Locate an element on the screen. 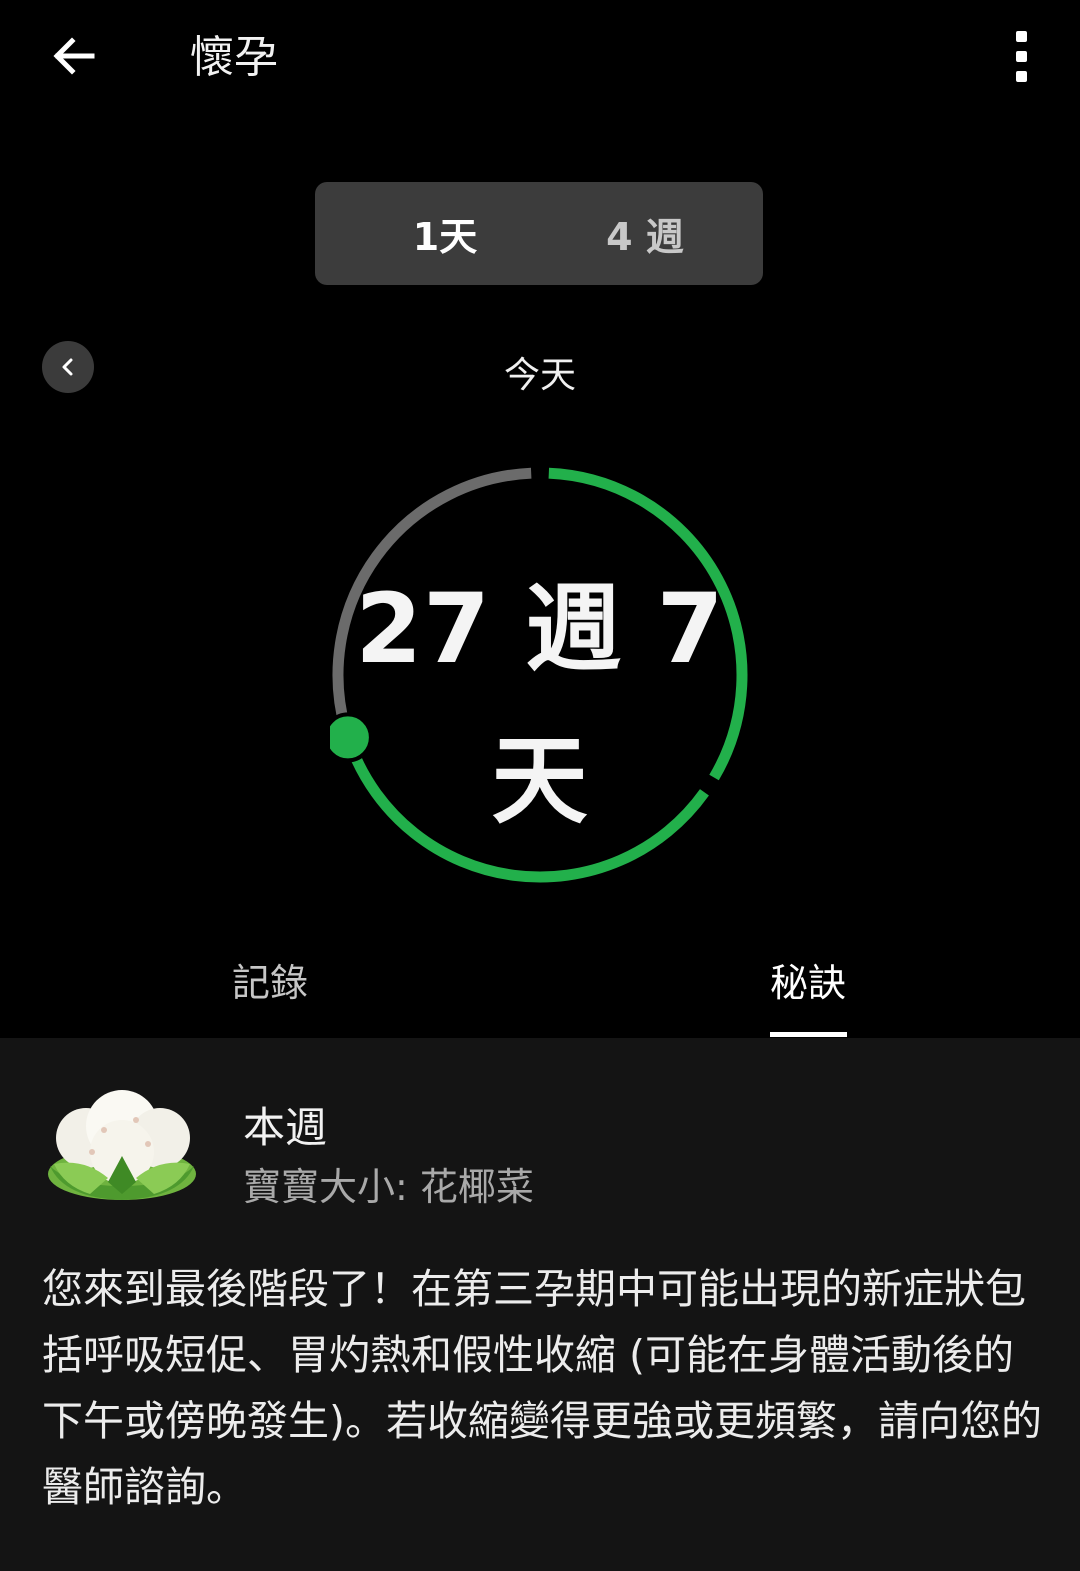 This screenshot has width=1080, height=1571. chevron-left-icon is located at coordinates (67, 367).